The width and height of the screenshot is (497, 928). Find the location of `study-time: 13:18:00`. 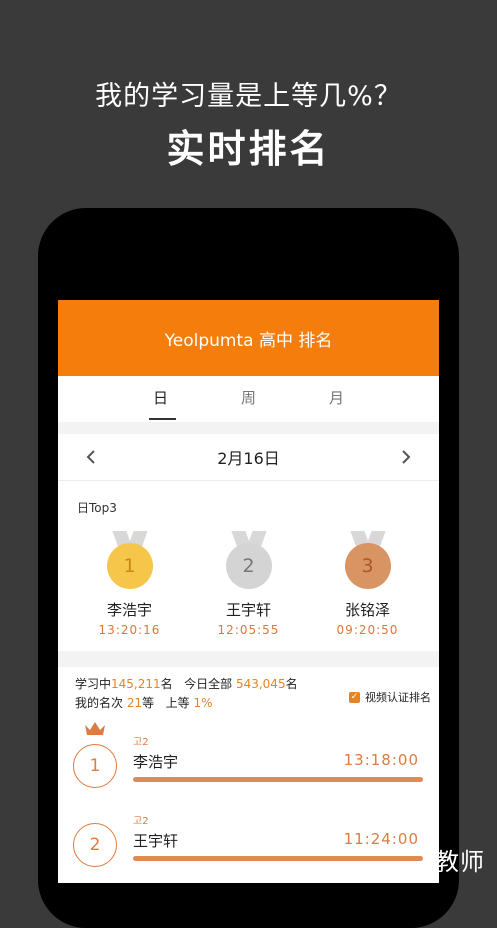

study-time: 13:18:00 is located at coordinates (381, 760).